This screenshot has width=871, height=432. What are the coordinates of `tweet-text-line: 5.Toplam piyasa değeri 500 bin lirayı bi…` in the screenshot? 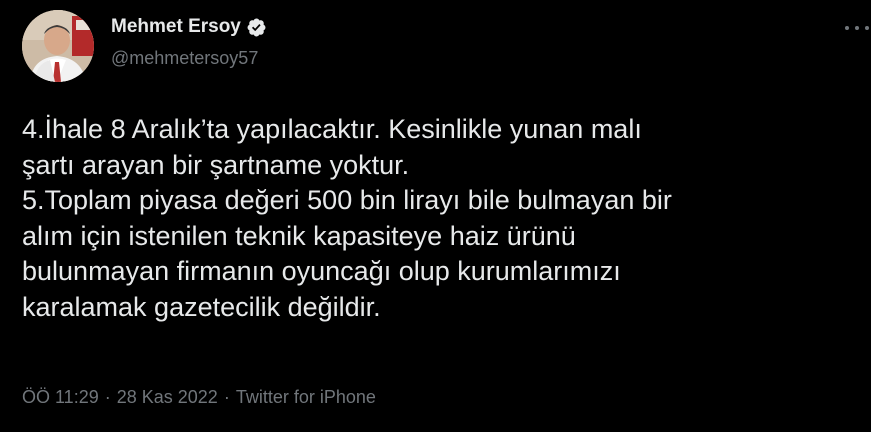 It's located at (347, 200).